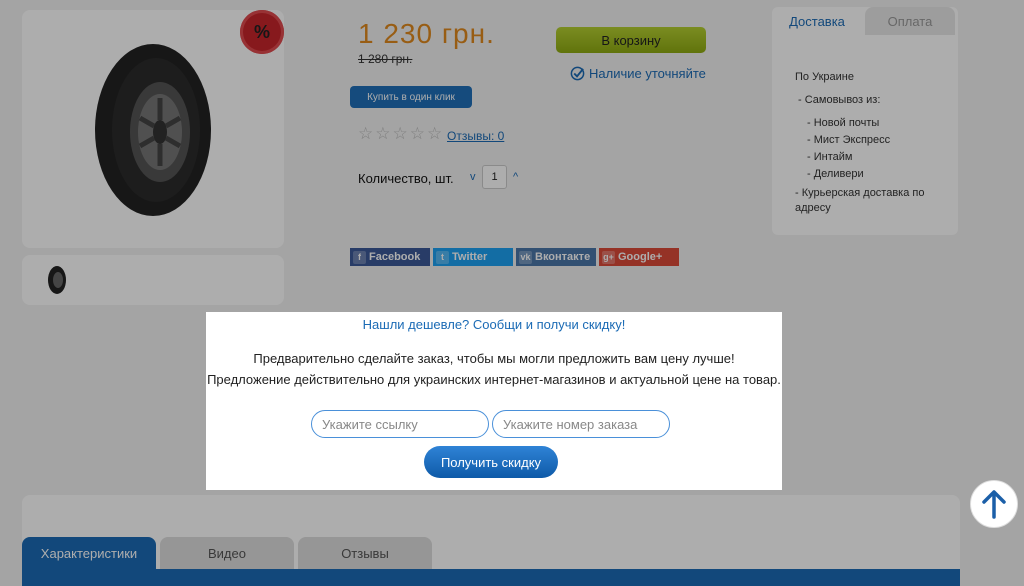 The image size is (1024, 586). What do you see at coordinates (581, 424) in the screenshot?
I see `order-number-input: Укажите номер заказа` at bounding box center [581, 424].